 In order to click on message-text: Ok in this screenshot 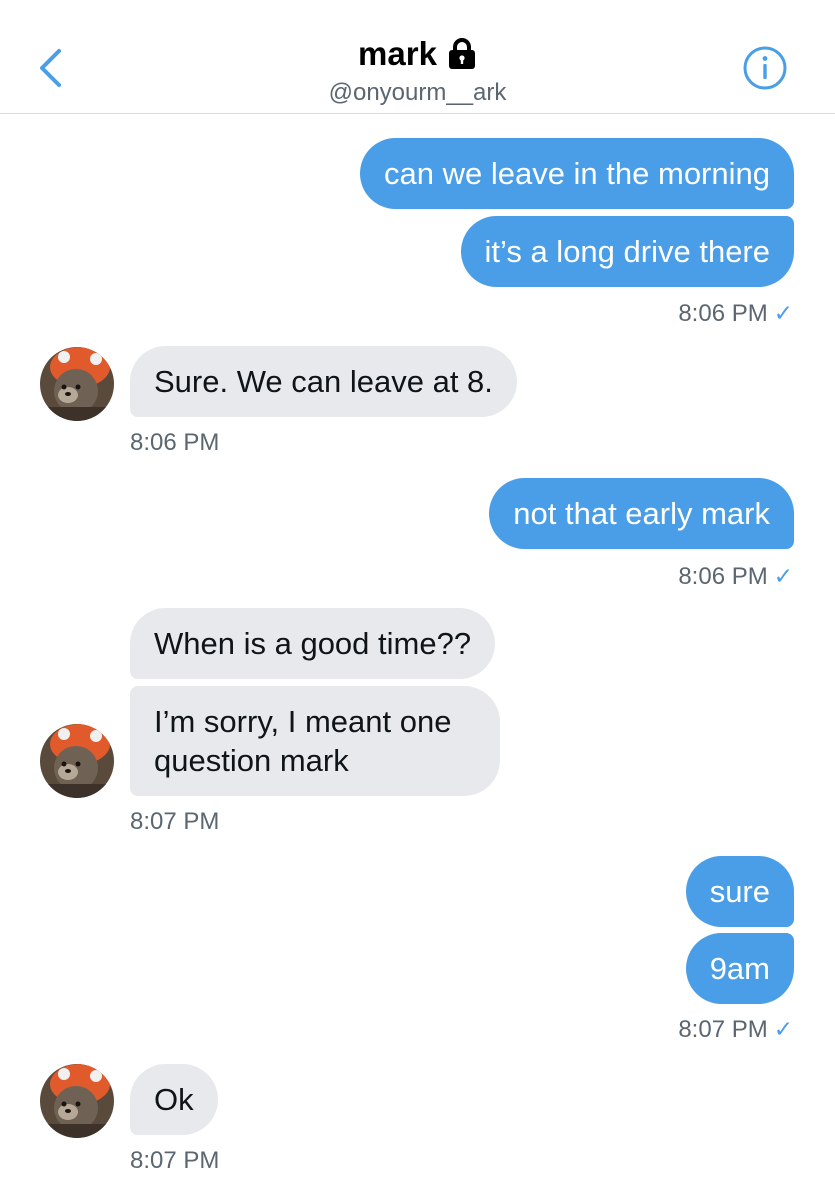, I will do `click(174, 1099)`.